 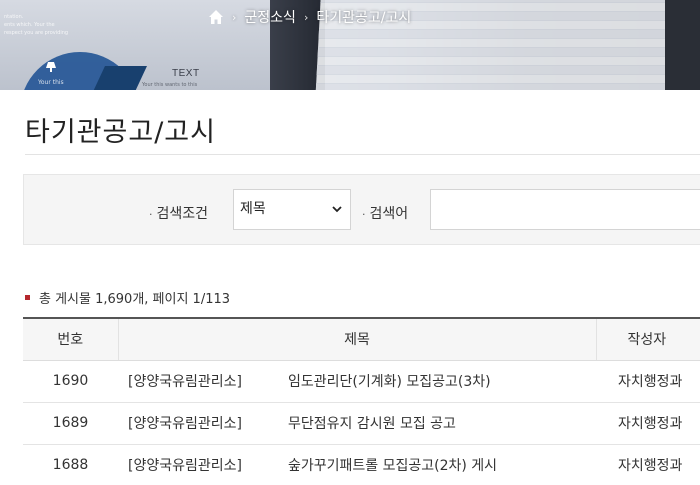 I want to click on header-number: 번호, so click(x=71, y=339).